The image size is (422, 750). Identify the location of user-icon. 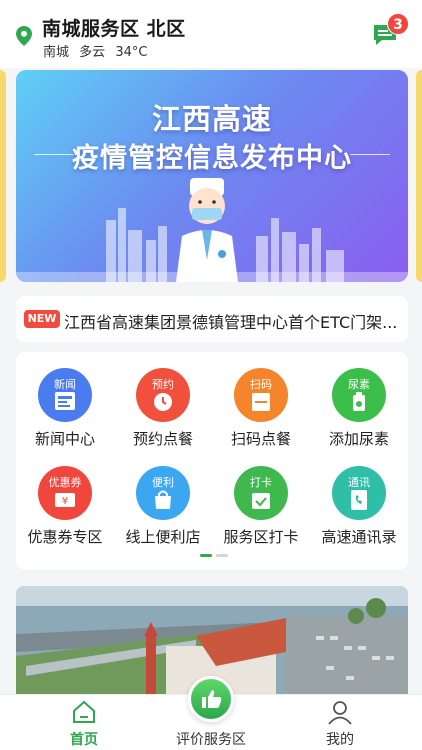
(340, 713).